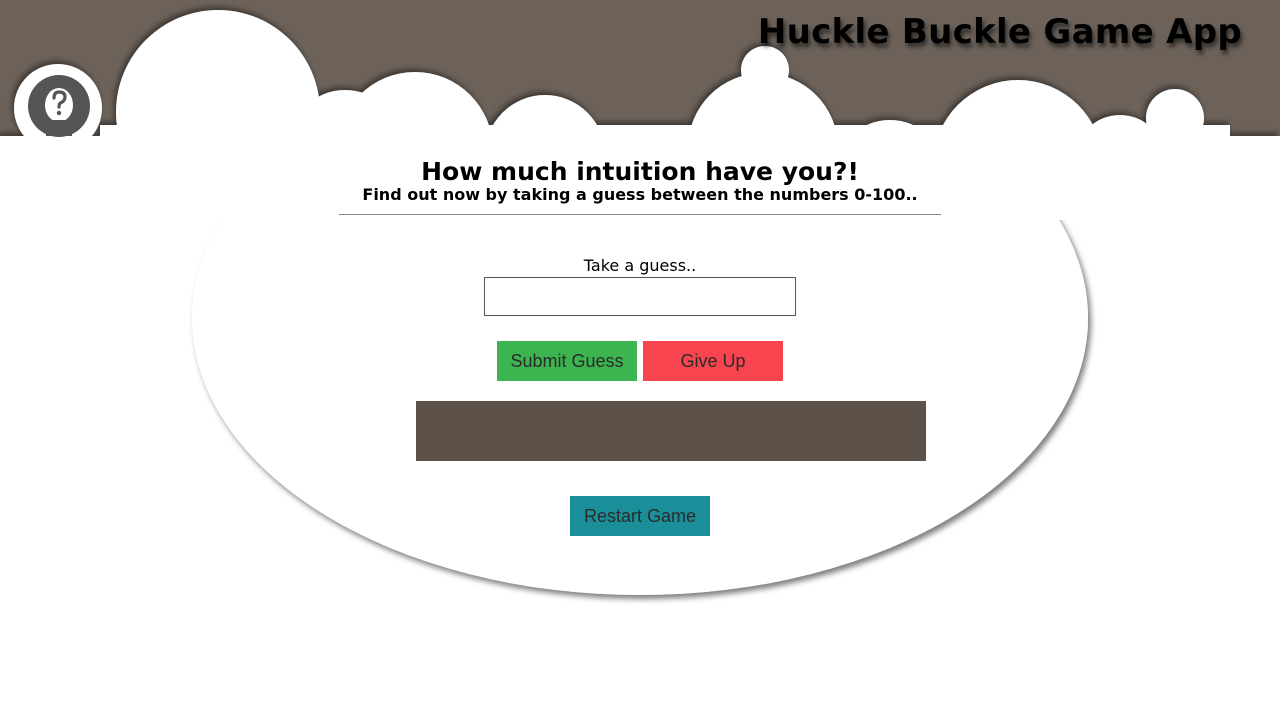 This screenshot has height=726, width=1280. What do you see at coordinates (640, 171) in the screenshot?
I see `page-headline: How much intuition have you?!` at bounding box center [640, 171].